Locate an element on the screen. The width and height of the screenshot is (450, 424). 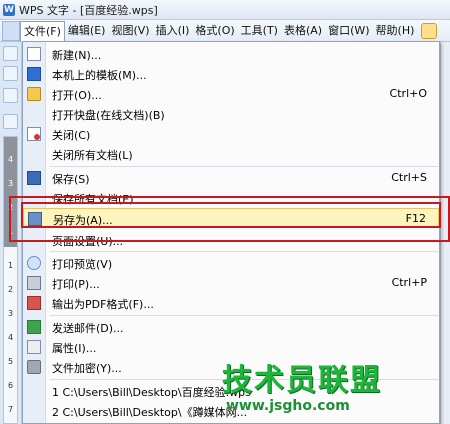
menu-item-open-kuaipan: 打开快盘(在线文档)(B) is located at coordinates (231, 114).